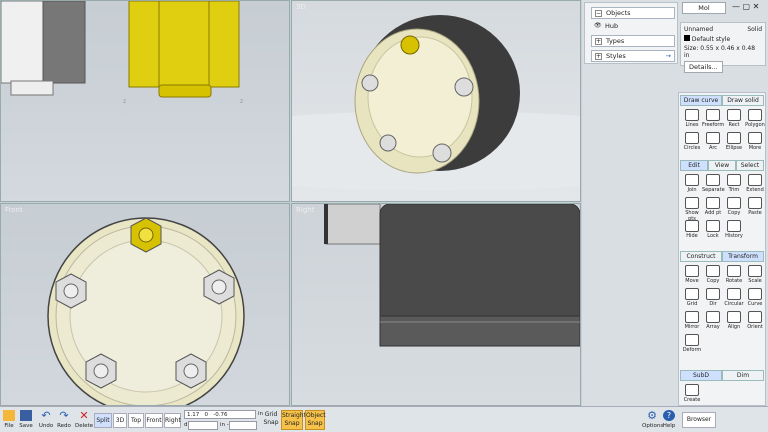 The width and height of the screenshot is (768, 432). Describe the element at coordinates (713, 125) in the screenshot. I see `tool-label: Freeform` at that location.